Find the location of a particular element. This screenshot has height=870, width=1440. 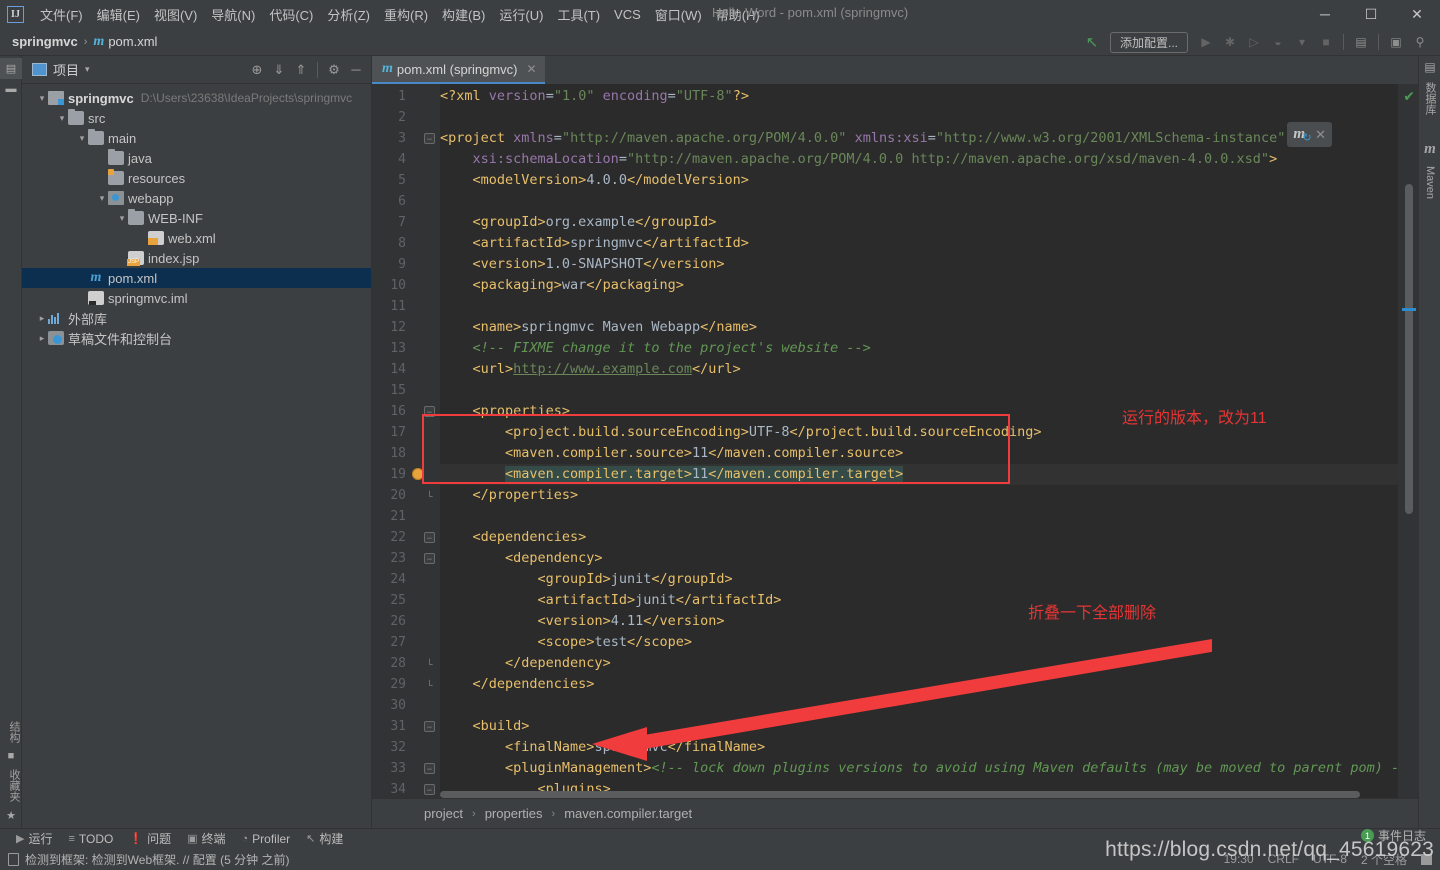

breadcrumb-file: pom.xml is located at coordinates (132, 41).